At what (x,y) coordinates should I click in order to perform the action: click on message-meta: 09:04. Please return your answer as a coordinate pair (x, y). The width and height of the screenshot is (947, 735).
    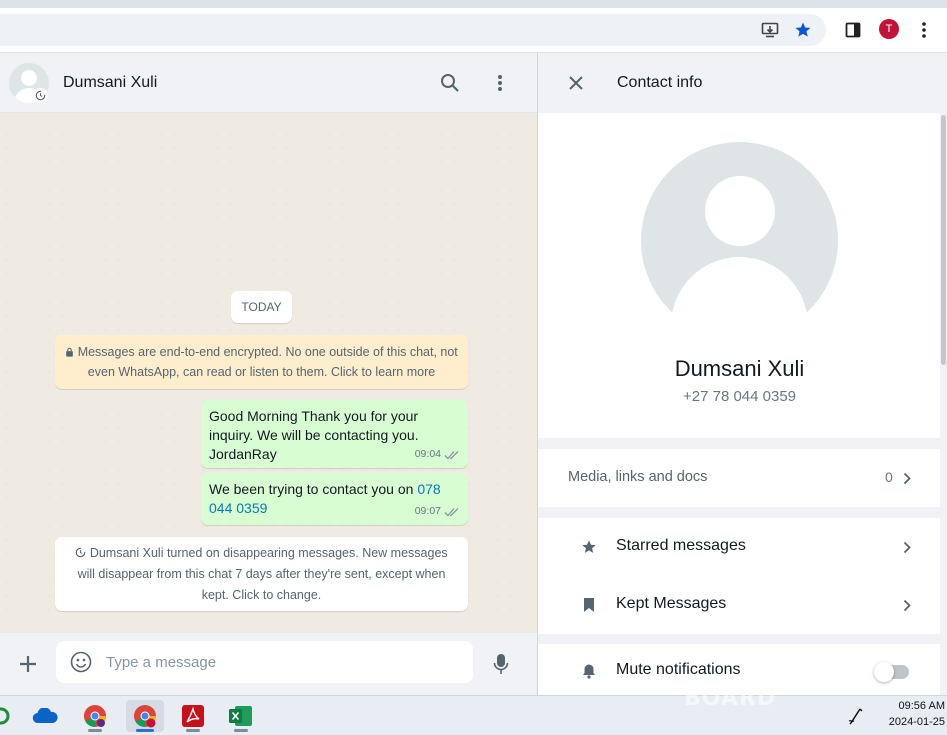
    Looking at the image, I should click on (437, 454).